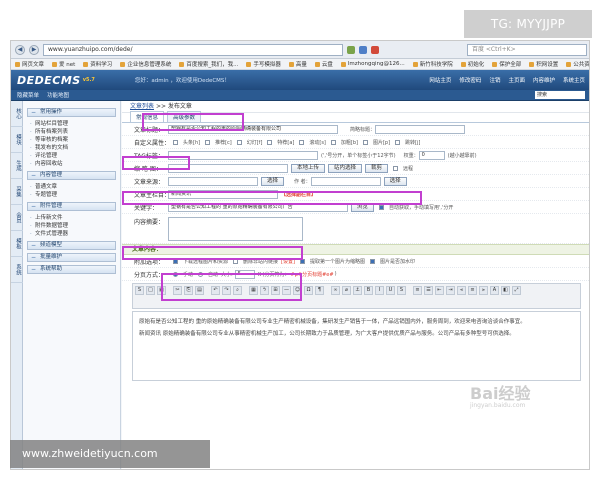  What do you see at coordinates (71, 124) in the screenshot?
I see `menu-item: 网站栏目管理` at bounding box center [71, 124].